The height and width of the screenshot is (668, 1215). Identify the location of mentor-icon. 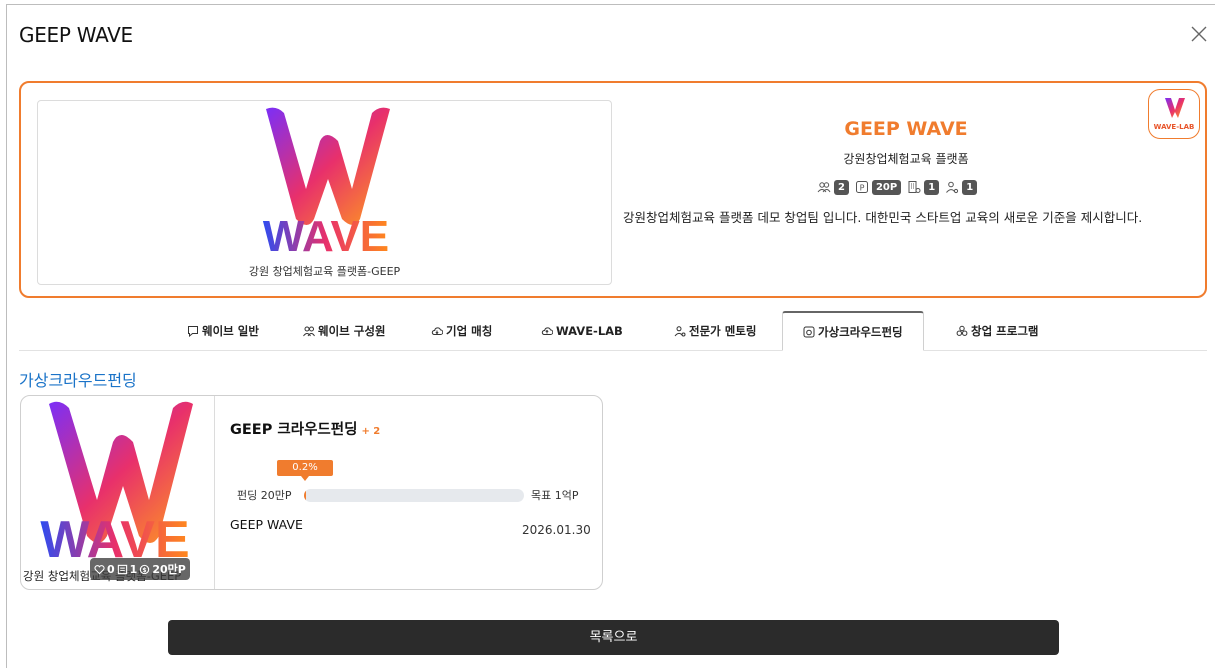
(952, 187).